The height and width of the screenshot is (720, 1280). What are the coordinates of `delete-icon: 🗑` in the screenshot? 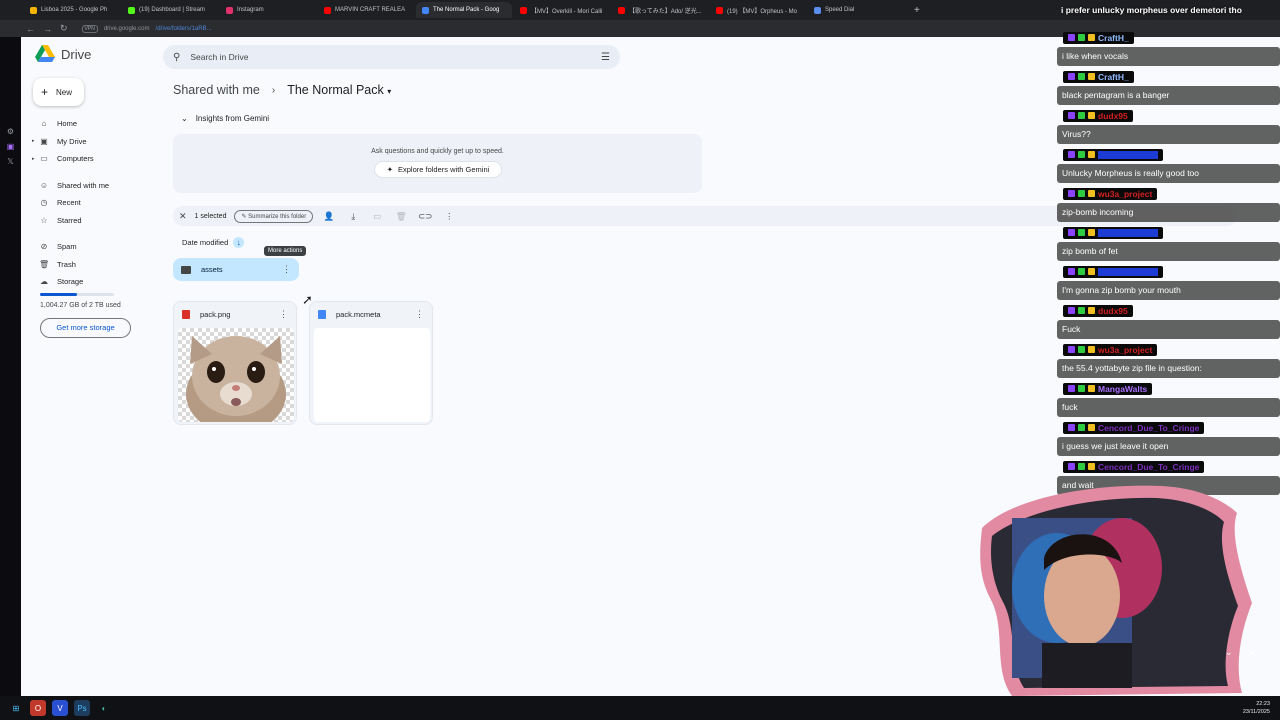 It's located at (401, 216).